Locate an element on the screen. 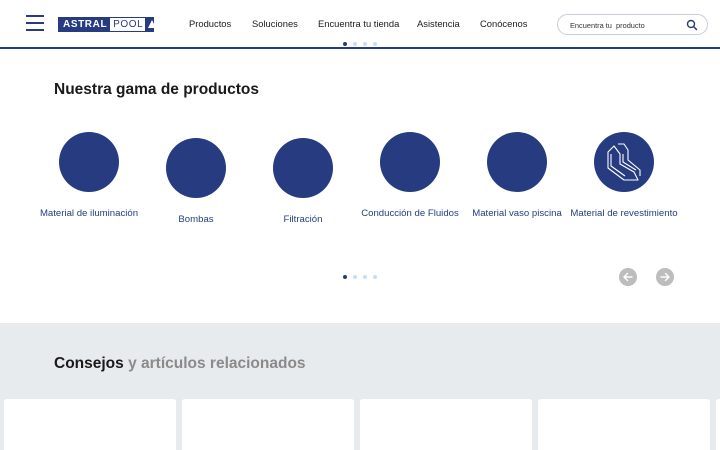 This screenshot has height=450, width=720. carousel-next-button is located at coordinates (665, 277).